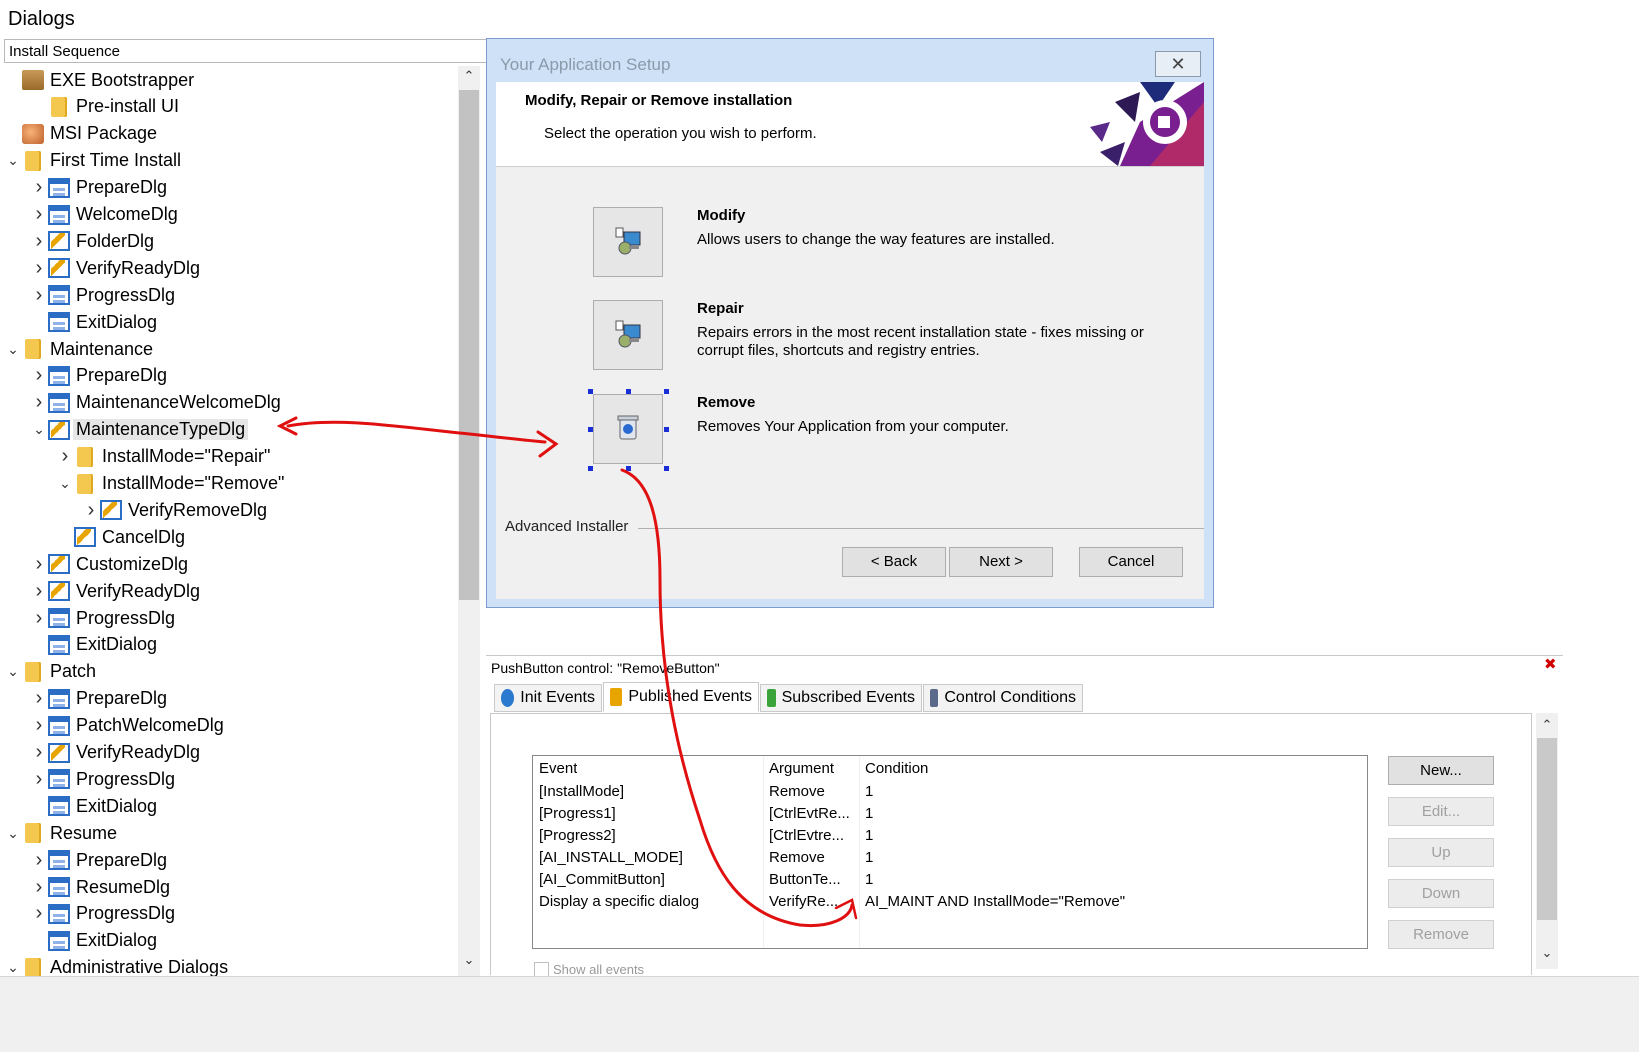 This screenshot has height=1052, width=1639. I want to click on move-down-button: Down, so click(1441, 893).